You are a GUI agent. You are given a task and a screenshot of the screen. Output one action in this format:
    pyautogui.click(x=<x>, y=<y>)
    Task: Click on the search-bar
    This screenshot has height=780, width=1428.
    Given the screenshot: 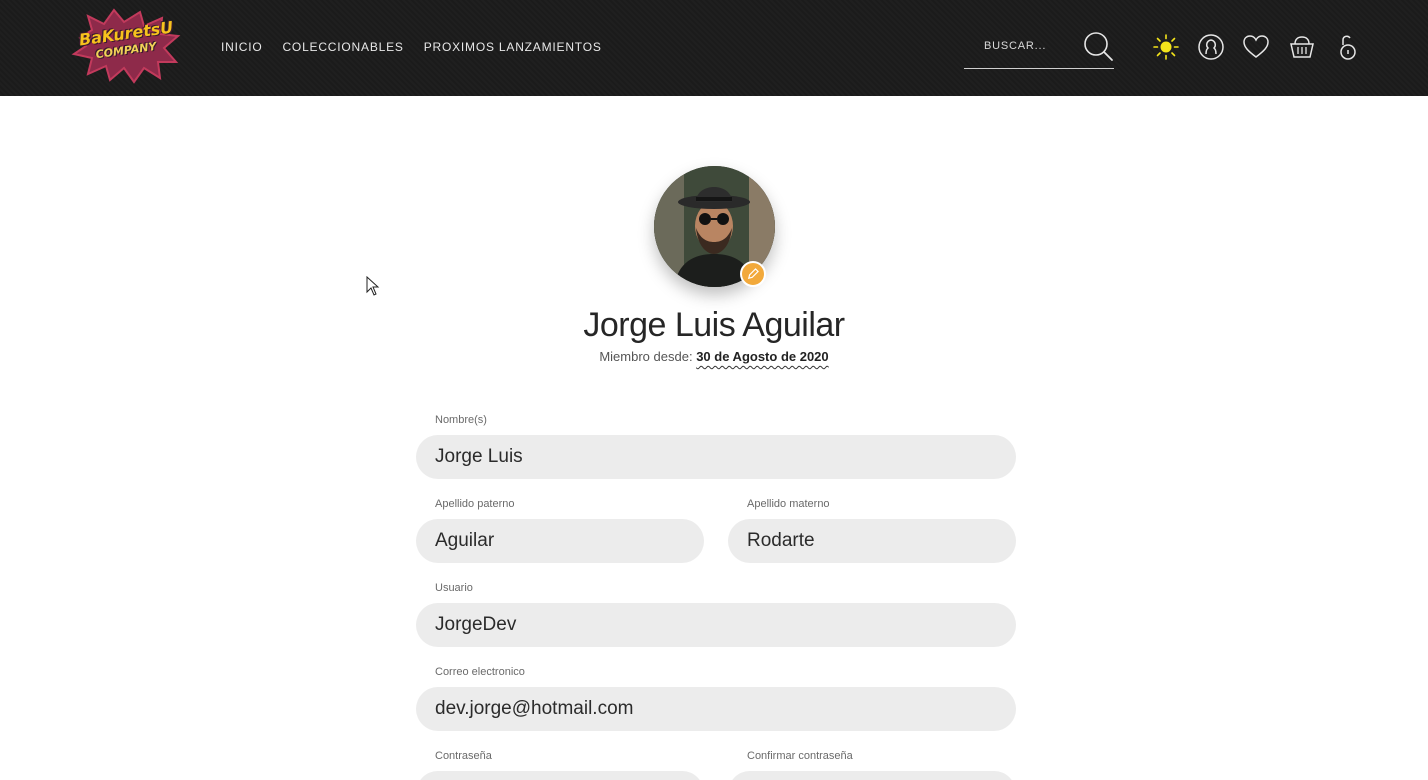 What is the action you would take?
    pyautogui.click(x=1039, y=49)
    